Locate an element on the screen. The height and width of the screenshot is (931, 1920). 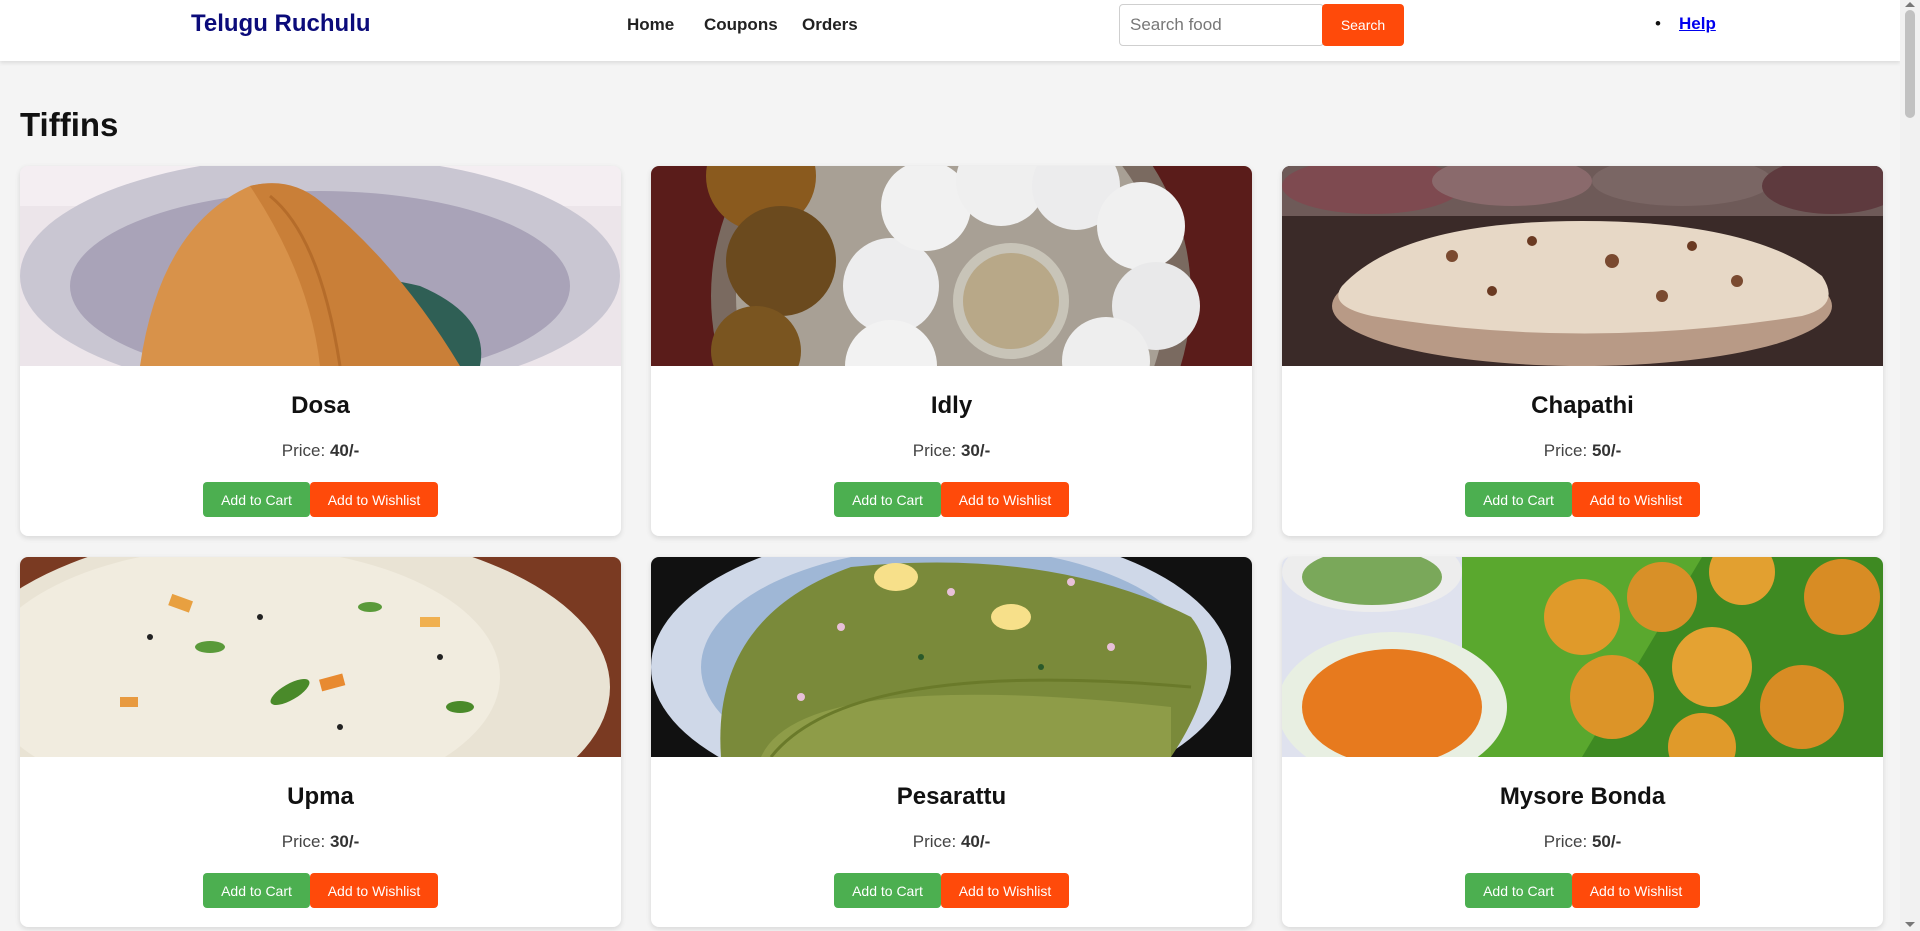
food-name: Mysore Bonda is located at coordinates (1582, 796).